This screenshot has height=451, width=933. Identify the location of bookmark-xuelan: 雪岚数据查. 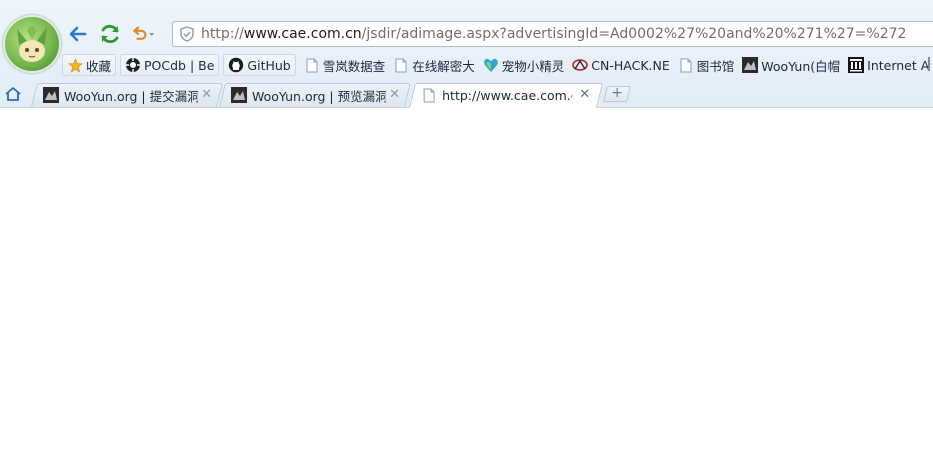
(345, 65).